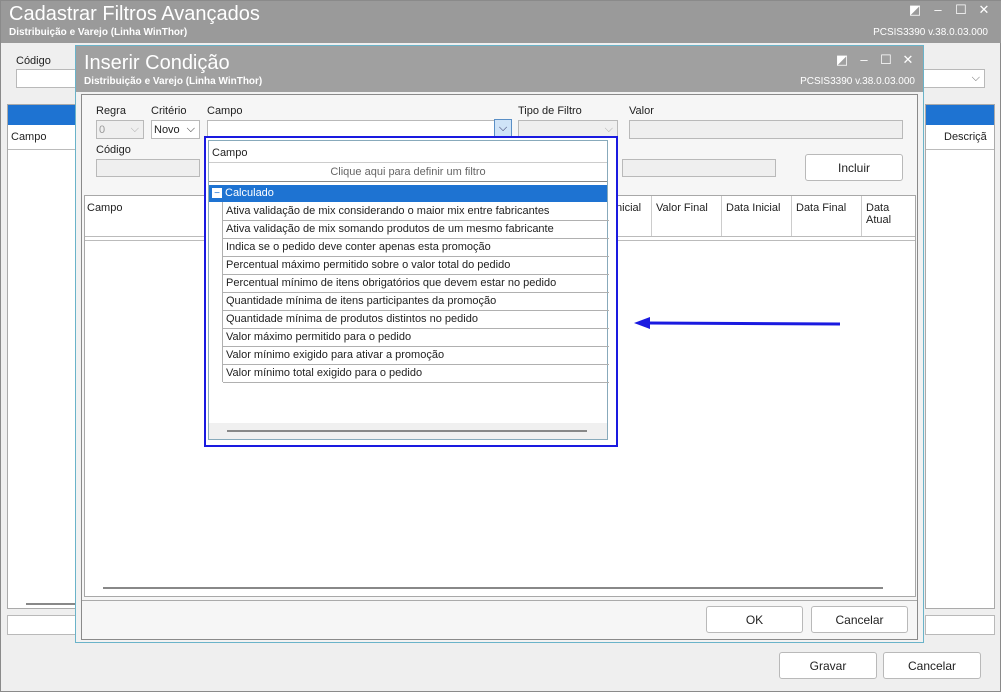  Describe the element at coordinates (408, 172) in the screenshot. I see `filter-hint-row: Clique aqui para definir um filtro` at that location.